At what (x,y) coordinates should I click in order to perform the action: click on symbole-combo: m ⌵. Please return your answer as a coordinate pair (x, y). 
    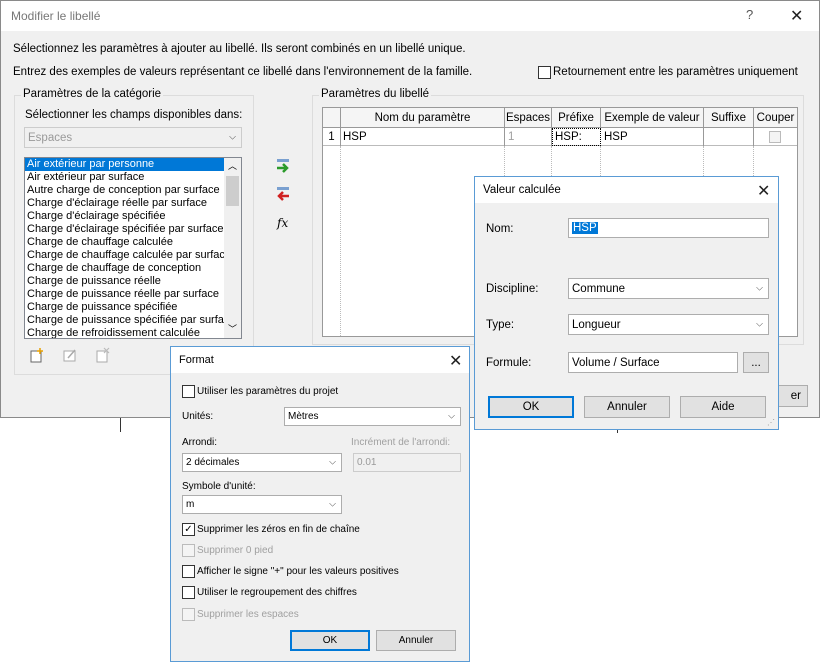
    Looking at the image, I should click on (262, 504).